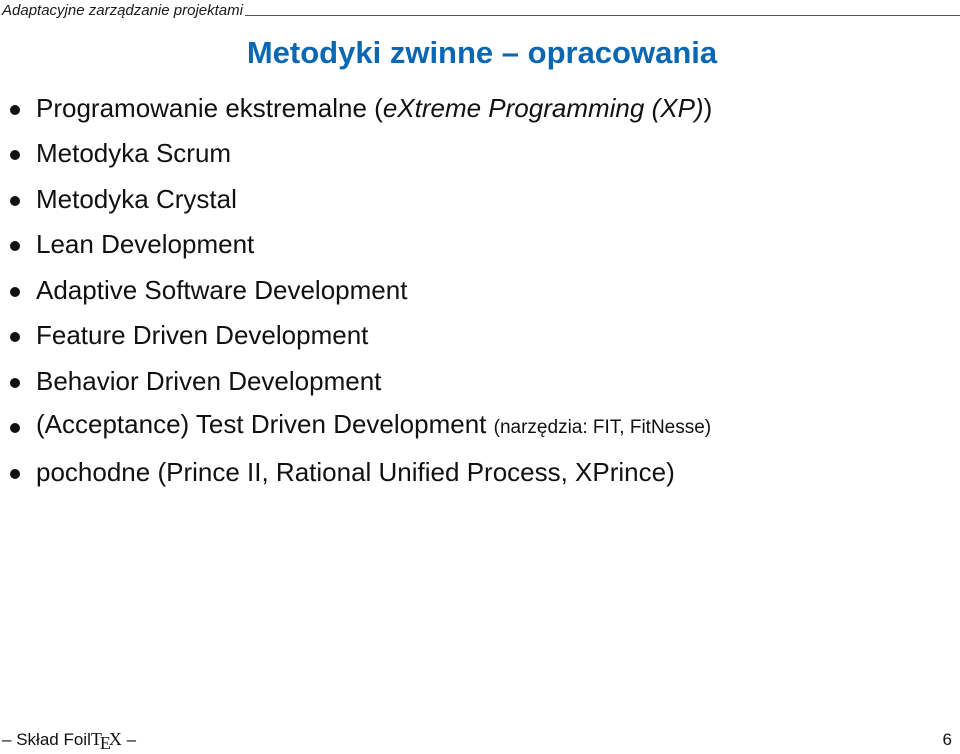  What do you see at coordinates (209, 107) in the screenshot?
I see `list-item-prefix: Programowanie ekstremalne (` at bounding box center [209, 107].